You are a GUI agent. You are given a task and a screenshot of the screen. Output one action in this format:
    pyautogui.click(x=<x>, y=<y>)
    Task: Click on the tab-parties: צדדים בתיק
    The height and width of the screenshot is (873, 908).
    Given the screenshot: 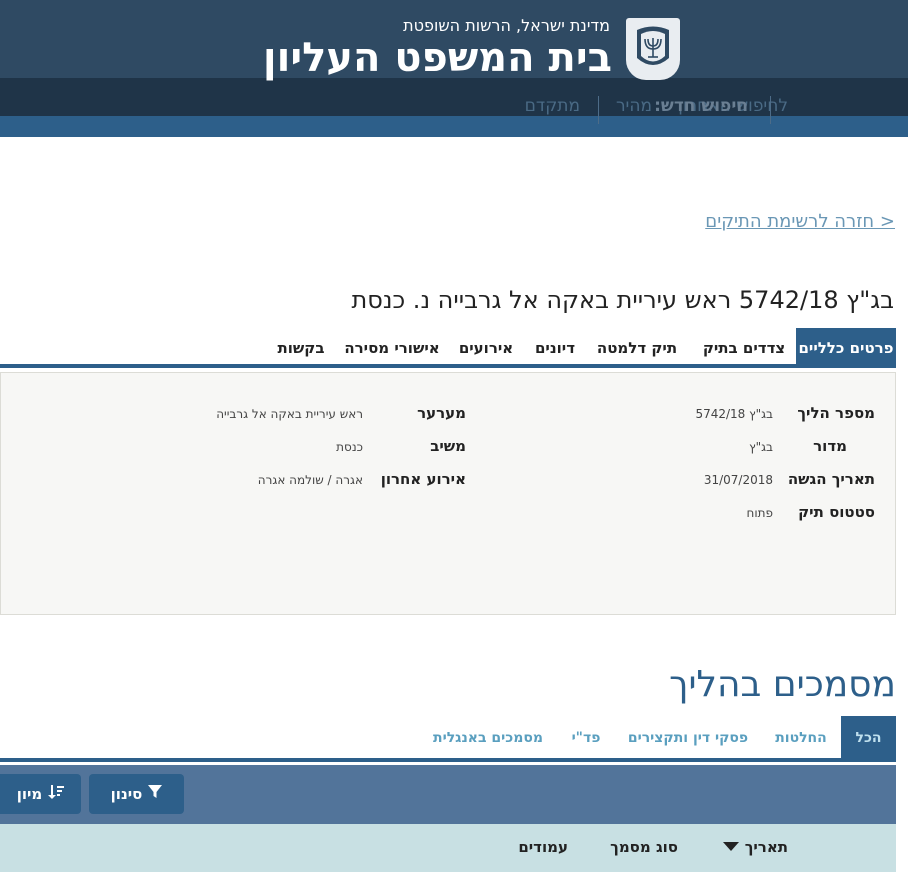 What is the action you would take?
    pyautogui.click(x=744, y=348)
    